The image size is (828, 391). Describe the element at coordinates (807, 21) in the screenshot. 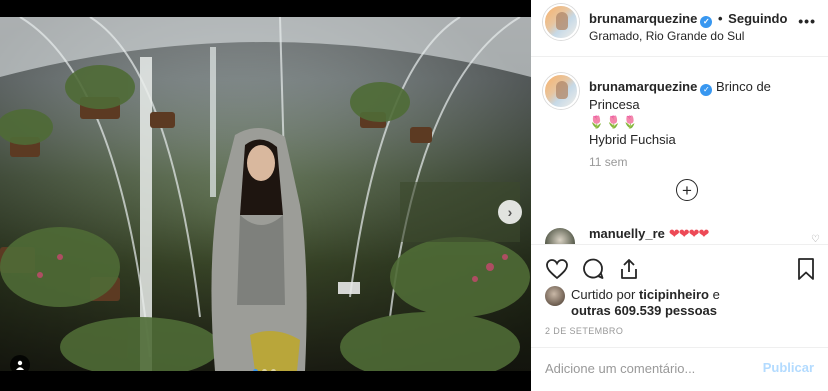

I see `more-options-icon: •••` at that location.